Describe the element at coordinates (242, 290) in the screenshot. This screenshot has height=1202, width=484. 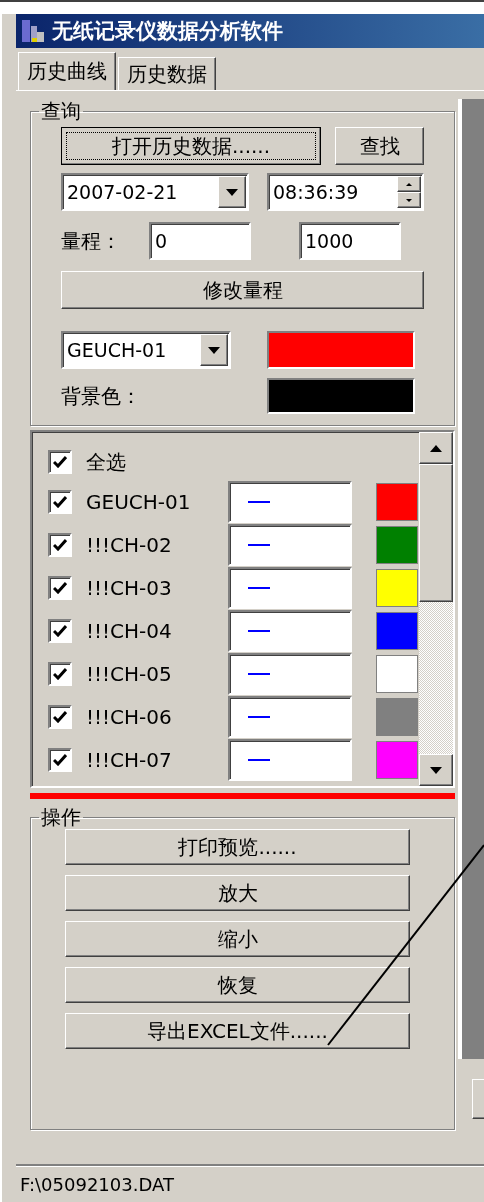
I see `modify-range-button: 修改量程` at that location.